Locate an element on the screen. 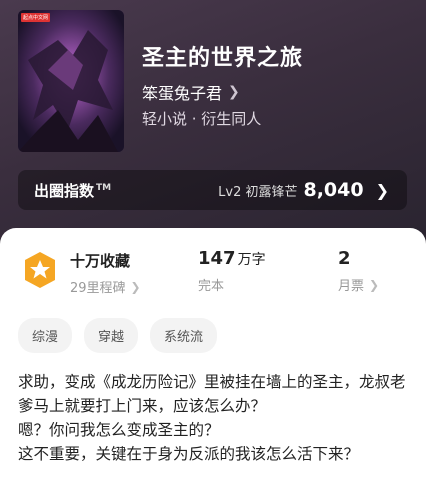 Image resolution: width=426 pixels, height=500 pixels. book-cover: 起点中文网 is located at coordinates (71, 81).